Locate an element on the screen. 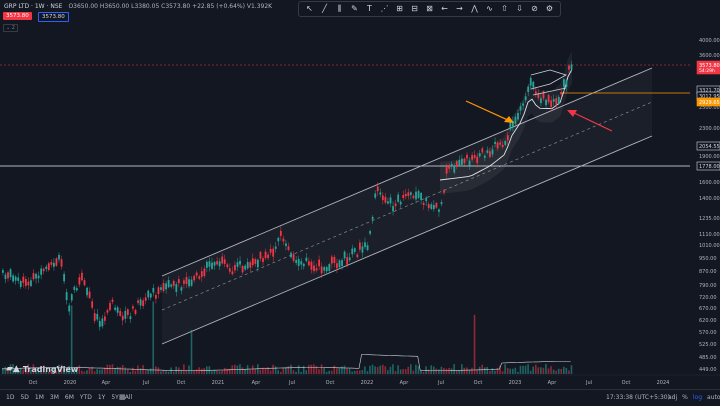 The image size is (720, 406). fib-icon: ⫼ is located at coordinates (339, 9).